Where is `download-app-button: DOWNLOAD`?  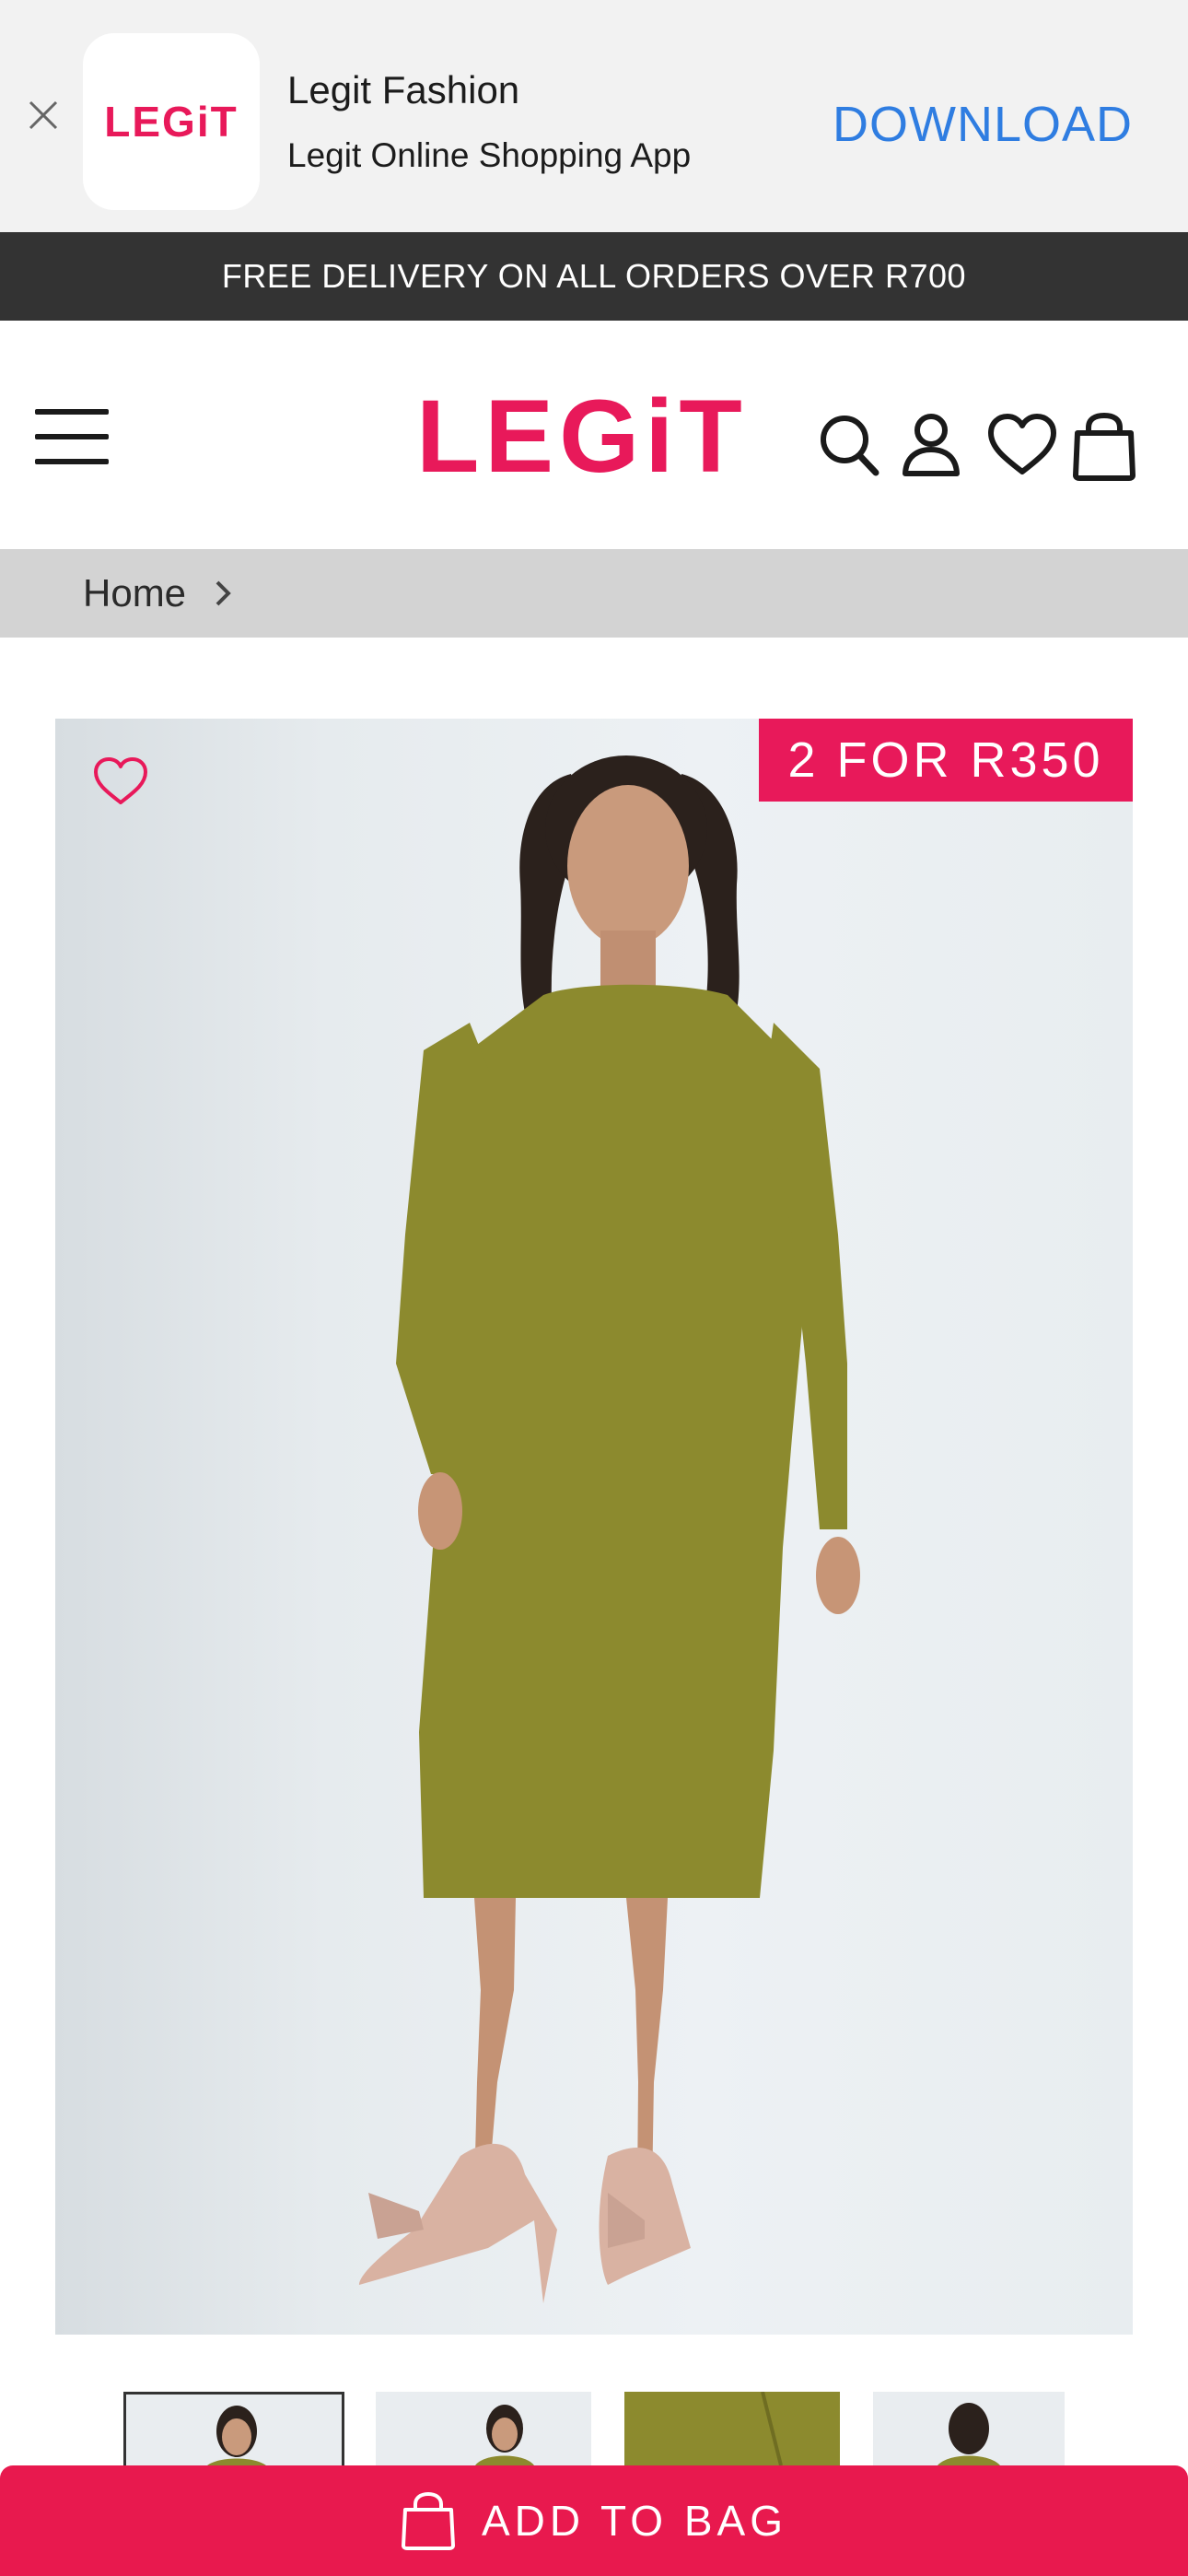
download-app-button: DOWNLOAD is located at coordinates (983, 125).